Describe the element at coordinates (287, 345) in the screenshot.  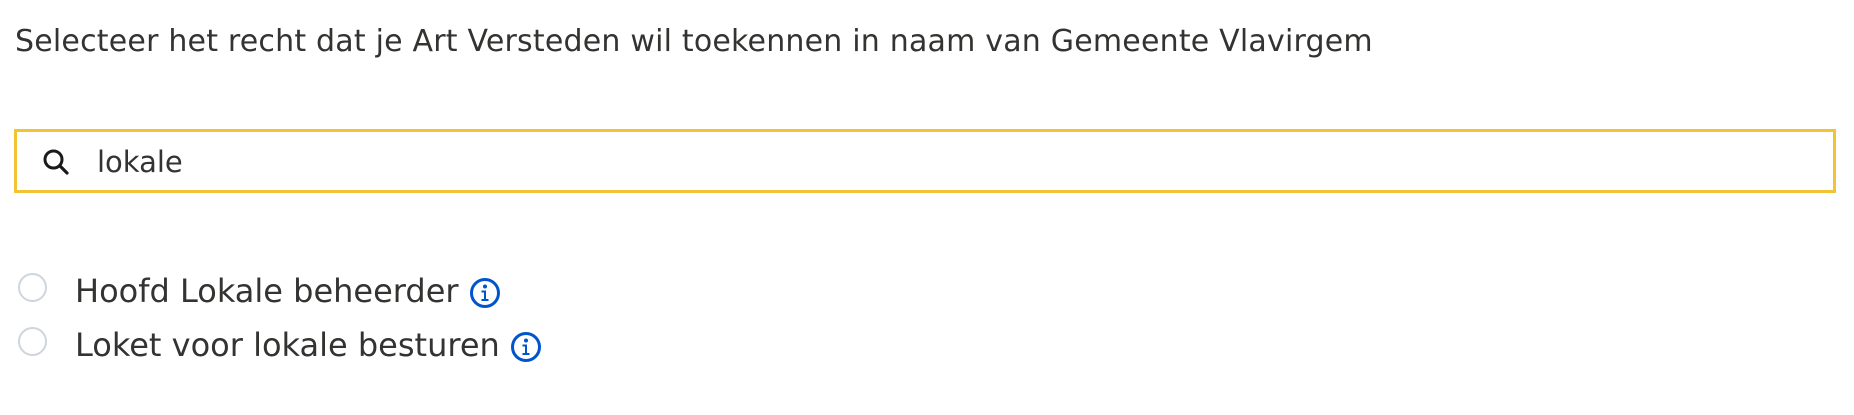
I see `option-label: Loket voor lokale besturen` at that location.